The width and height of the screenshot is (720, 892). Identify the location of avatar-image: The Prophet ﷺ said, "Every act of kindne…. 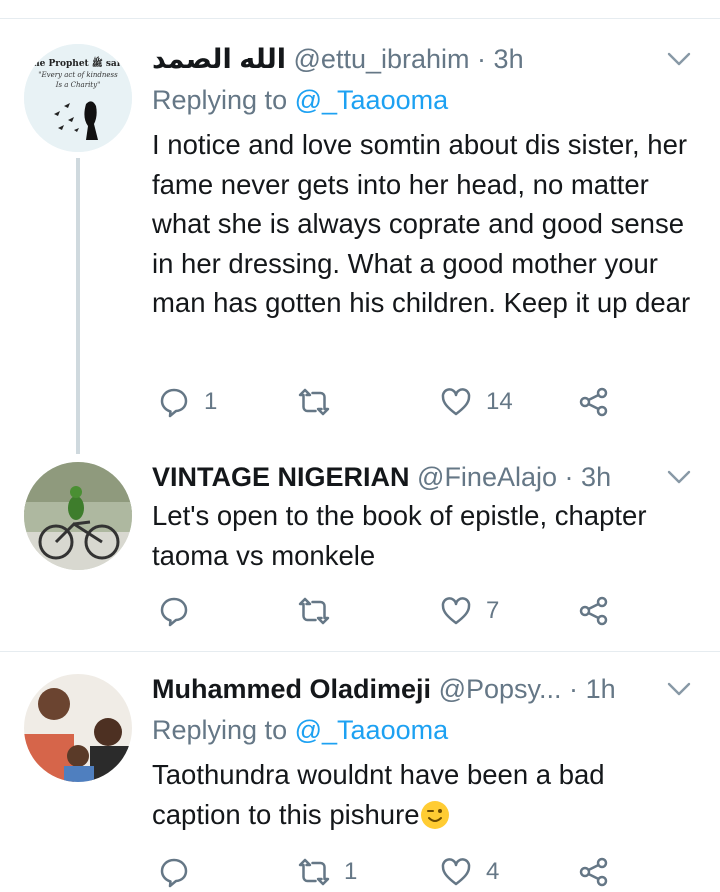
(78, 98).